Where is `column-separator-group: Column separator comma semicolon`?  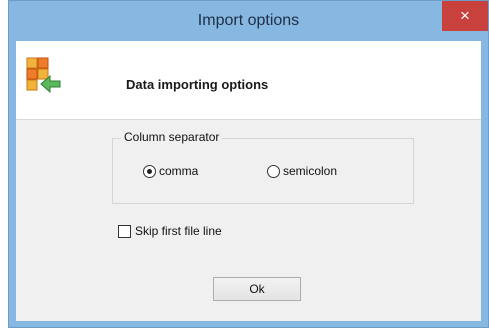
column-separator-group: Column separator comma semicolon is located at coordinates (263, 167).